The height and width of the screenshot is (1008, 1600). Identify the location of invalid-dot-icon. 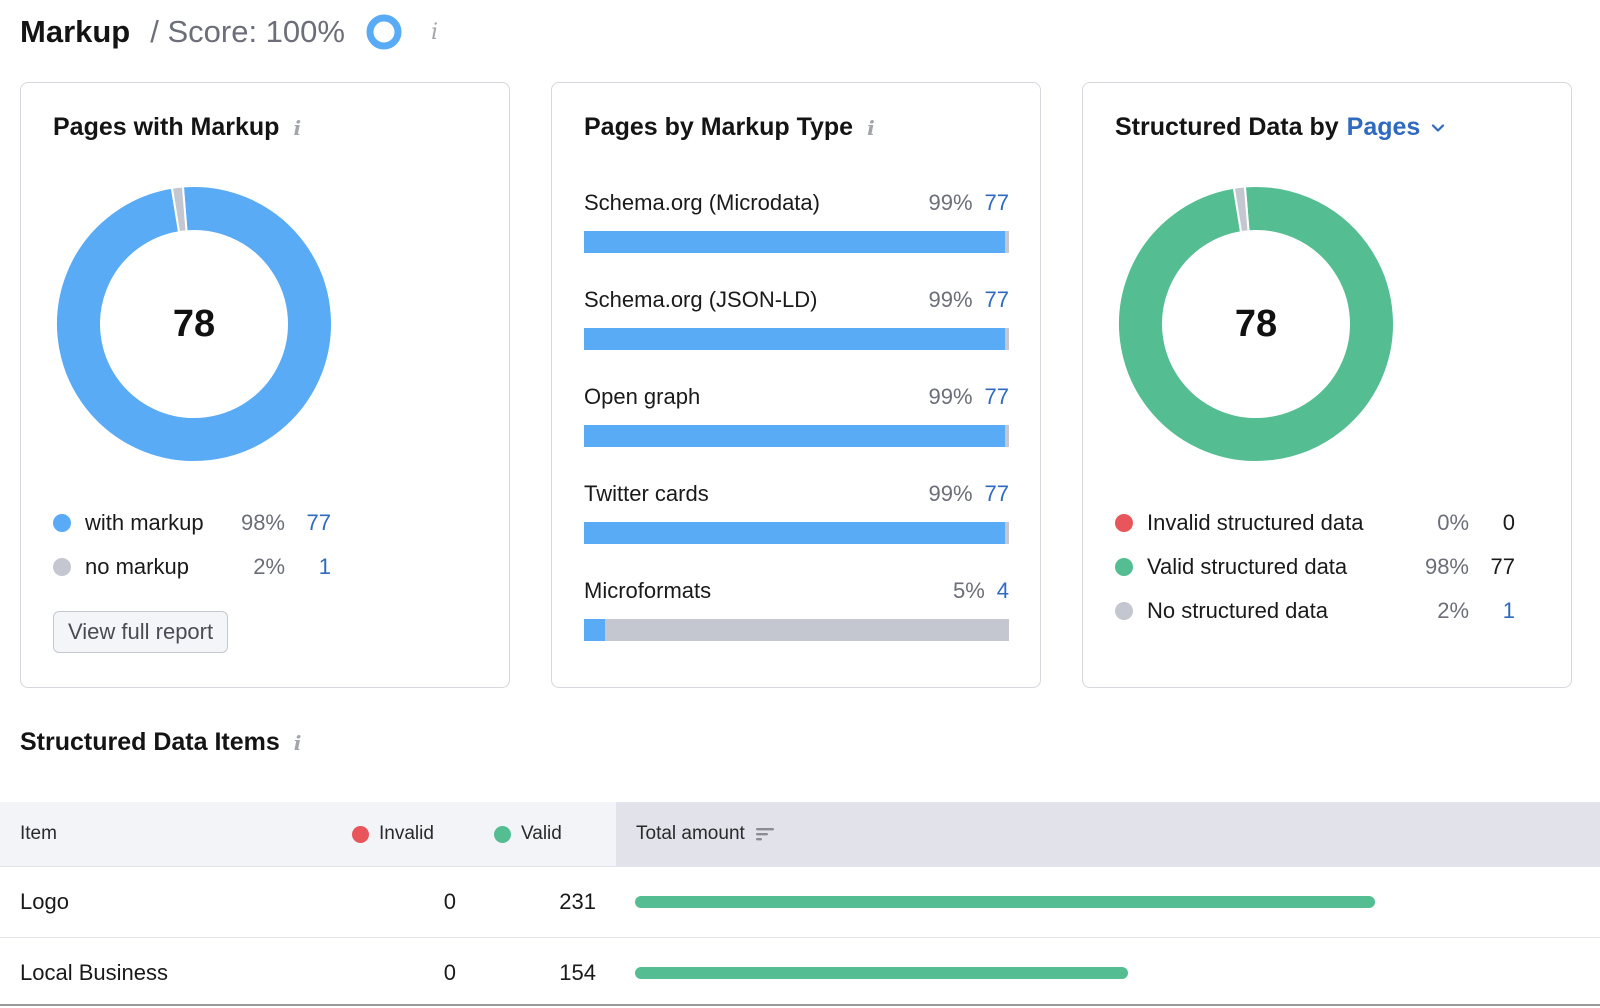
(360, 834).